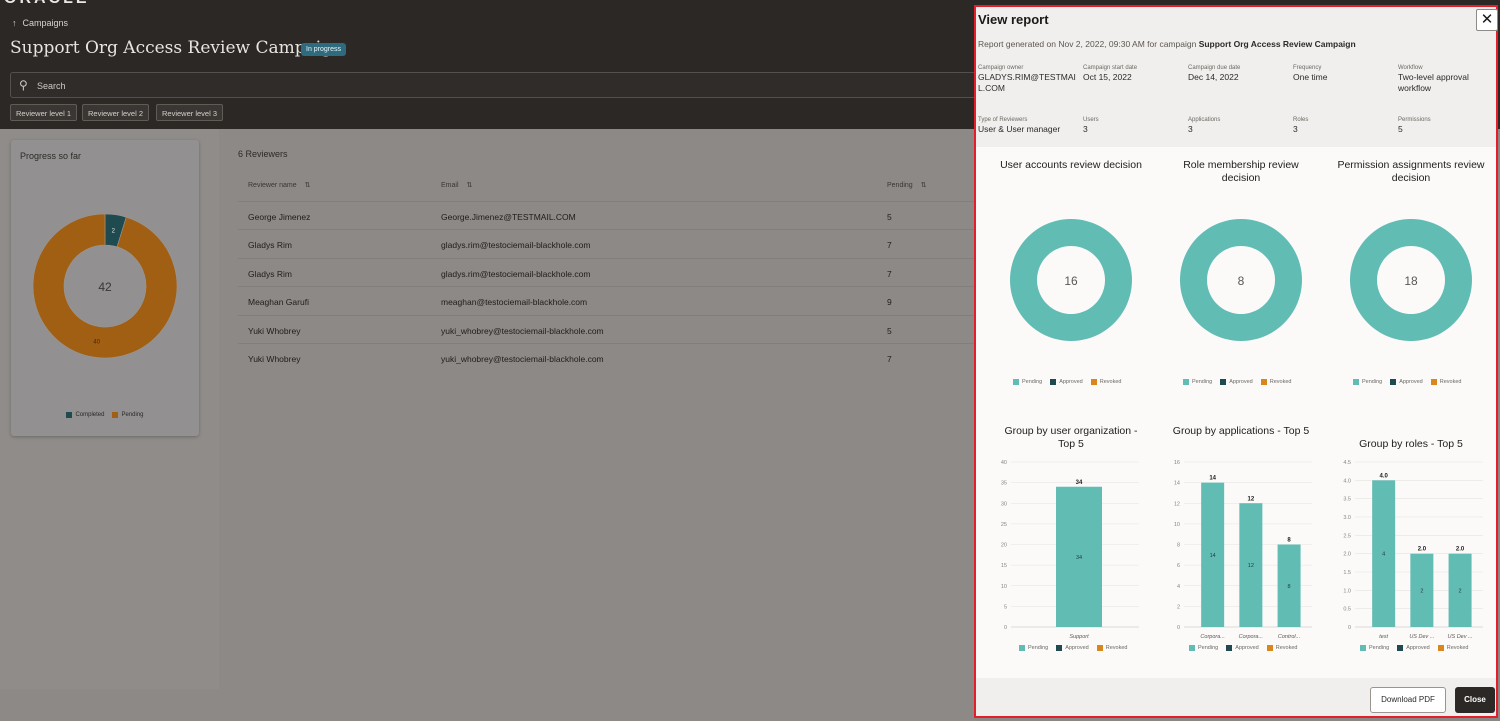 This screenshot has width=1500, height=721. What do you see at coordinates (1347, 518) in the screenshot?
I see `y-tick-label: 3.0` at bounding box center [1347, 518].